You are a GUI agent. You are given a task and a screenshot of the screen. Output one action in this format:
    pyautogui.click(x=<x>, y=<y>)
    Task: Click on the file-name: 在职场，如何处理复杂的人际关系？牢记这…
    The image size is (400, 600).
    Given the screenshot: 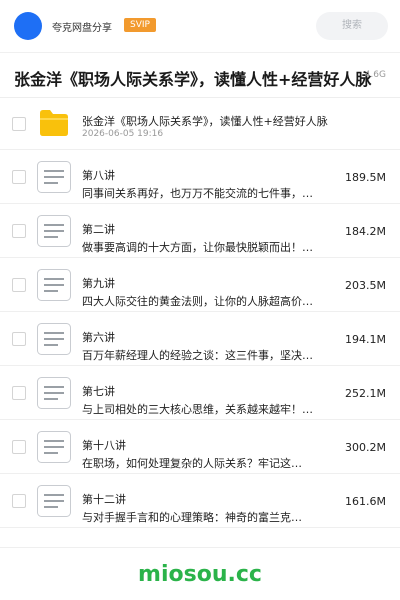 What is the action you would take?
    pyautogui.click(x=192, y=463)
    